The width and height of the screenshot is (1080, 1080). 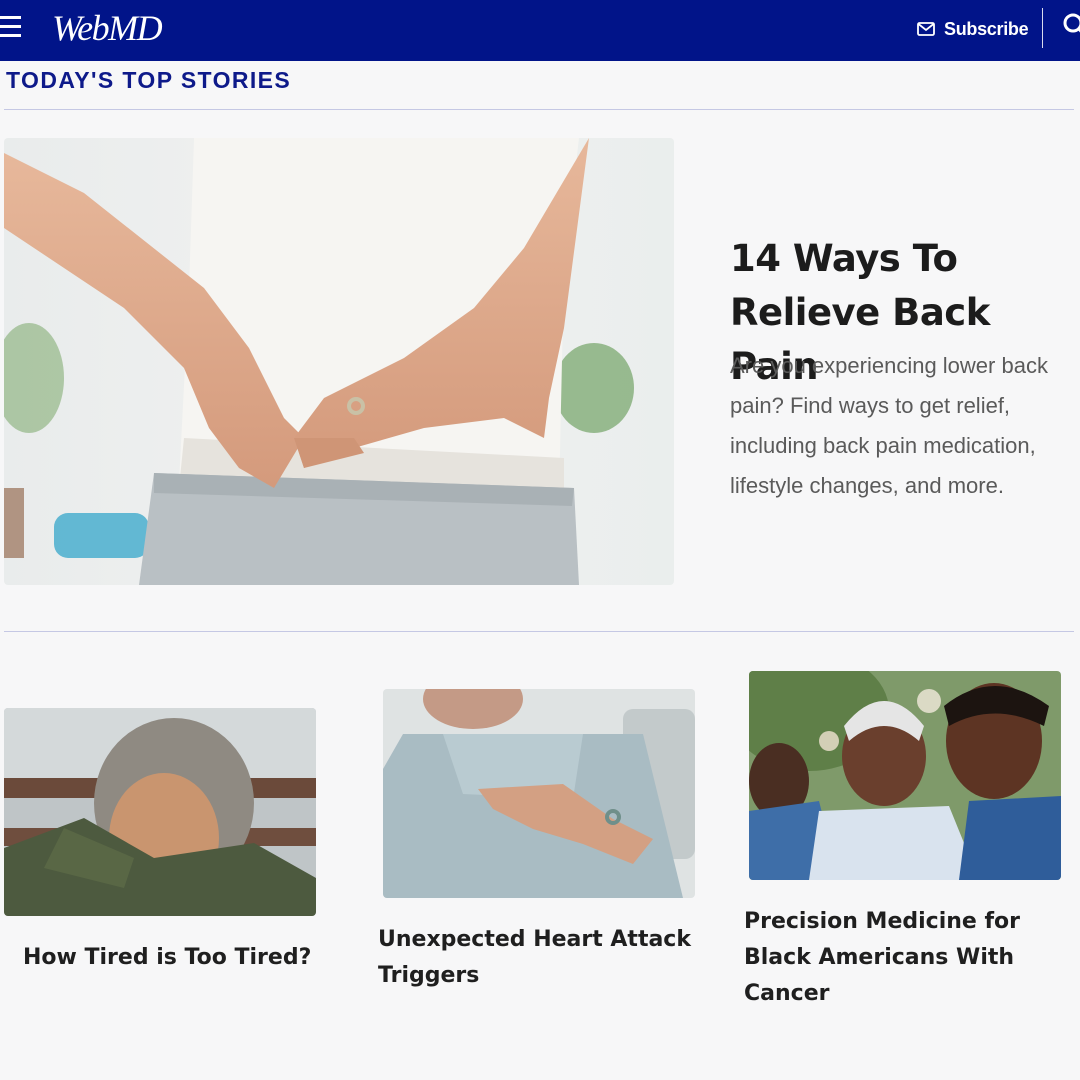 What do you see at coordinates (160, 812) in the screenshot?
I see `story-image-tired` at bounding box center [160, 812].